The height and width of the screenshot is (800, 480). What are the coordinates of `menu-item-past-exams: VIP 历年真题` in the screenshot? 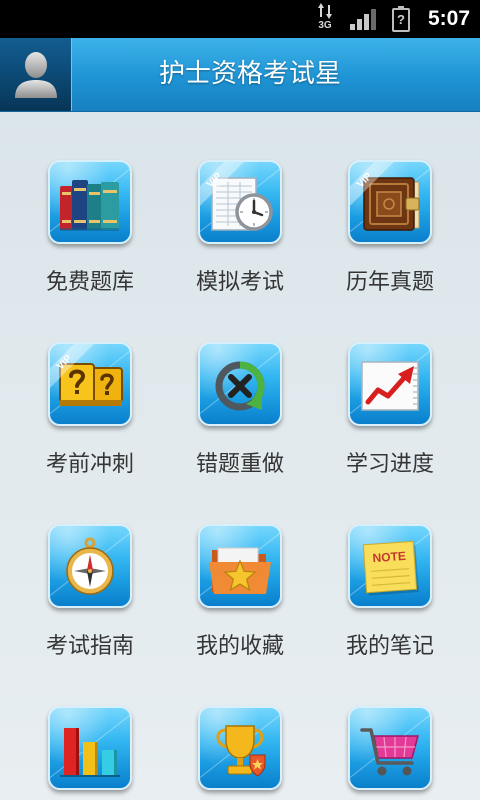 It's located at (390, 227).